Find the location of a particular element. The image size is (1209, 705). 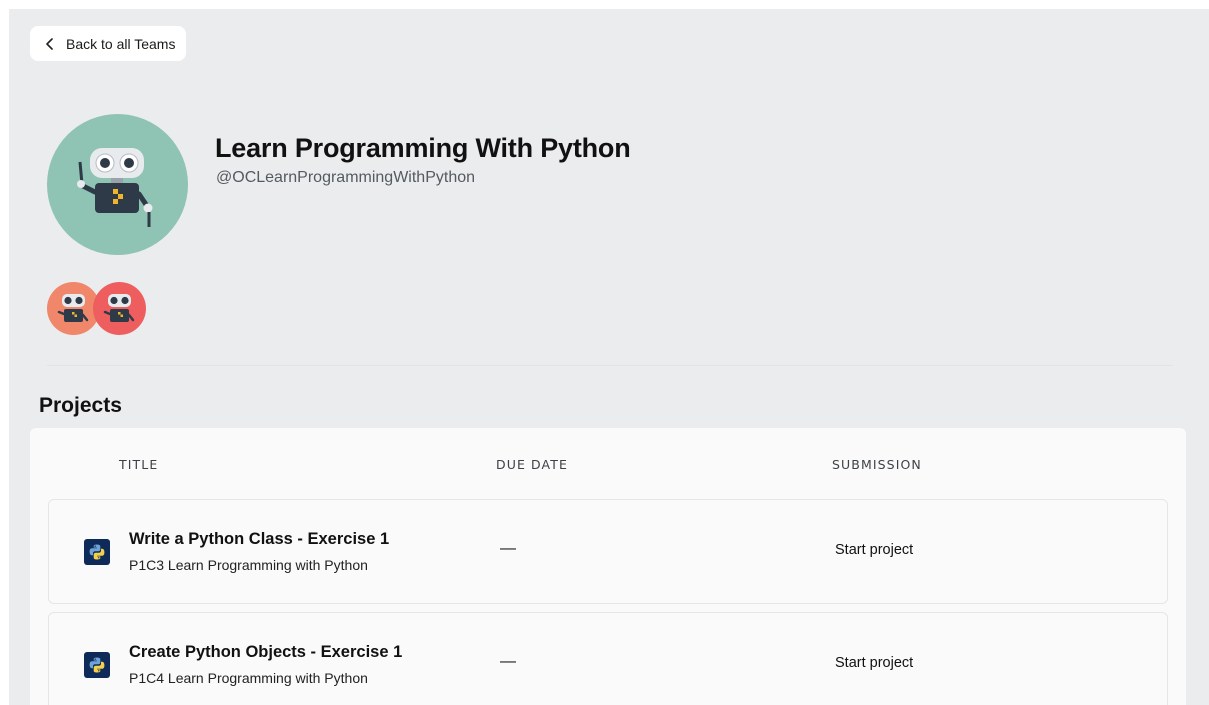

column-header-submission: SUBMISSION is located at coordinates (877, 464).